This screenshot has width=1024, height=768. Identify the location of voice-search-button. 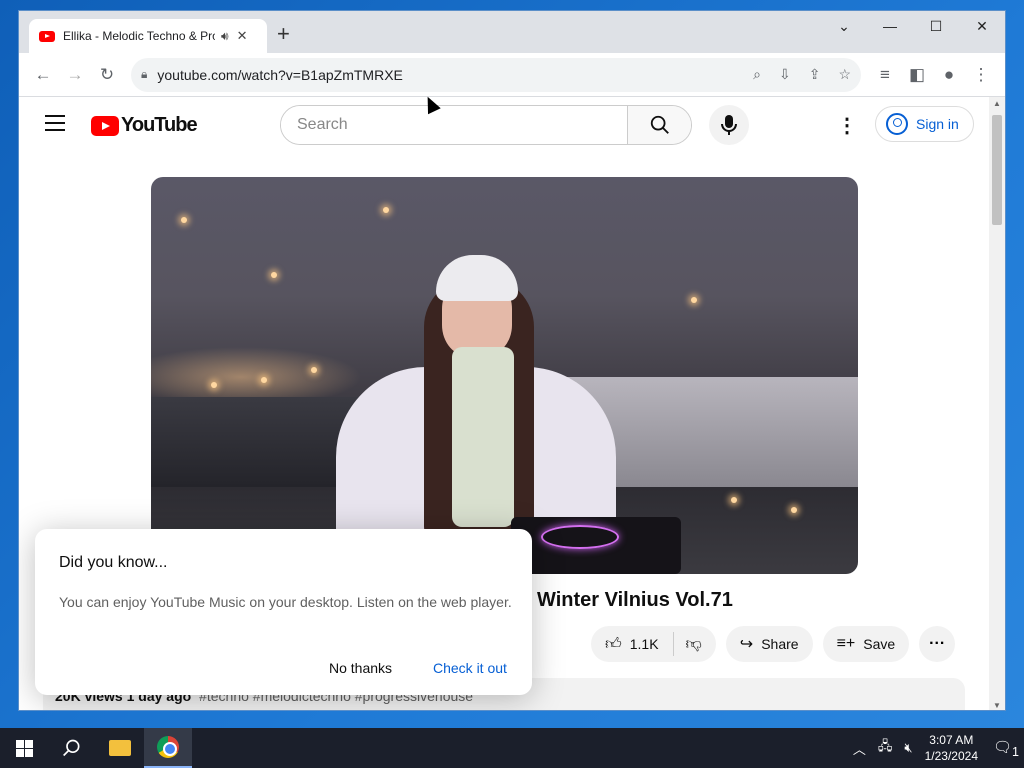
(729, 125).